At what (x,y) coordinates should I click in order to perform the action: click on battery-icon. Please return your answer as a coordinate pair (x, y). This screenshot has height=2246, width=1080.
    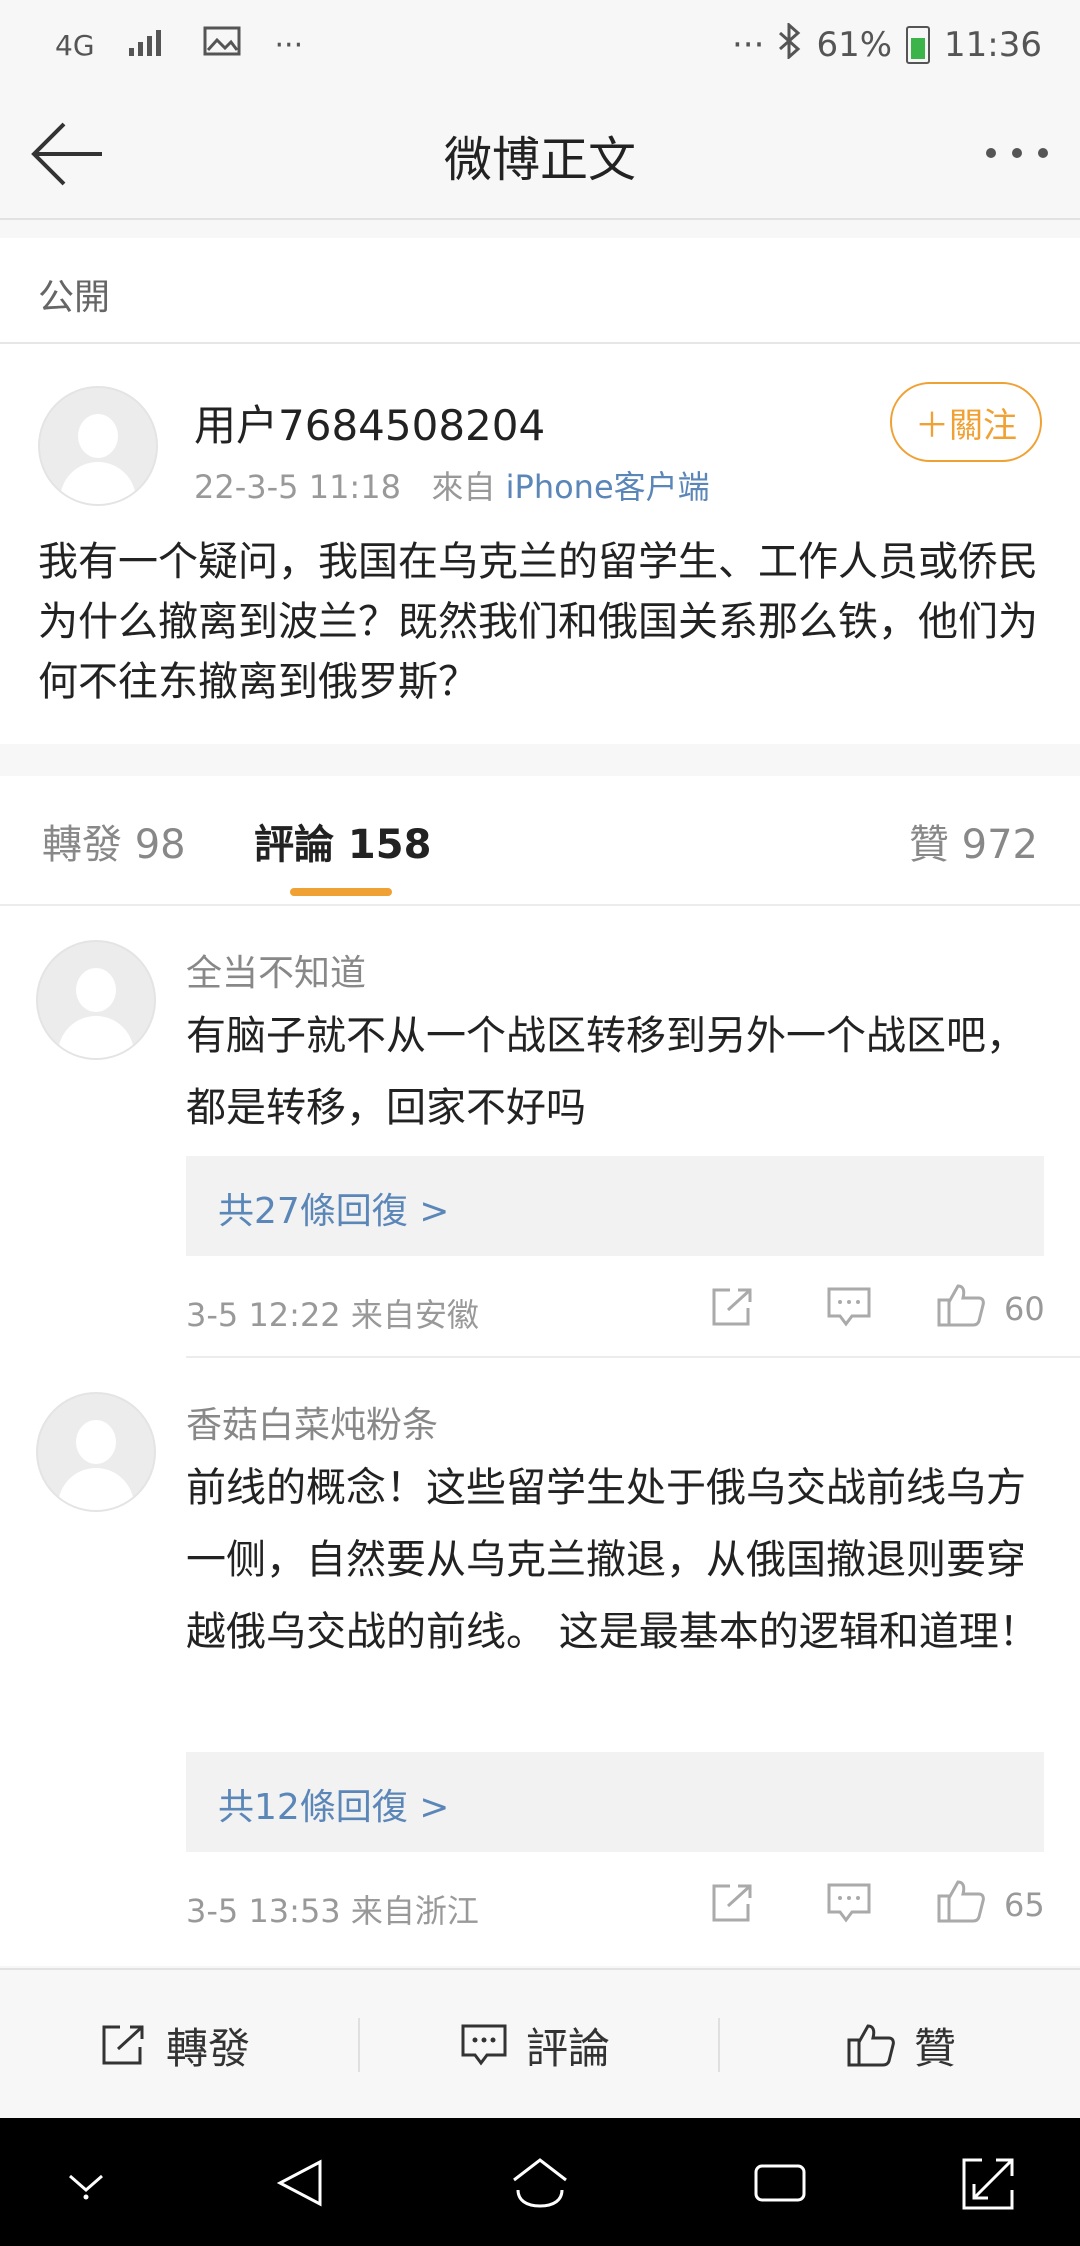
    Looking at the image, I should click on (918, 45).